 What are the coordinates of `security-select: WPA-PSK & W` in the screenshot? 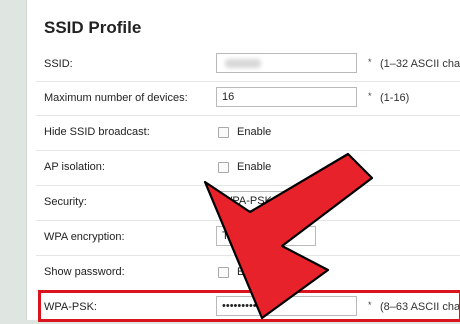 It's located at (266, 201).